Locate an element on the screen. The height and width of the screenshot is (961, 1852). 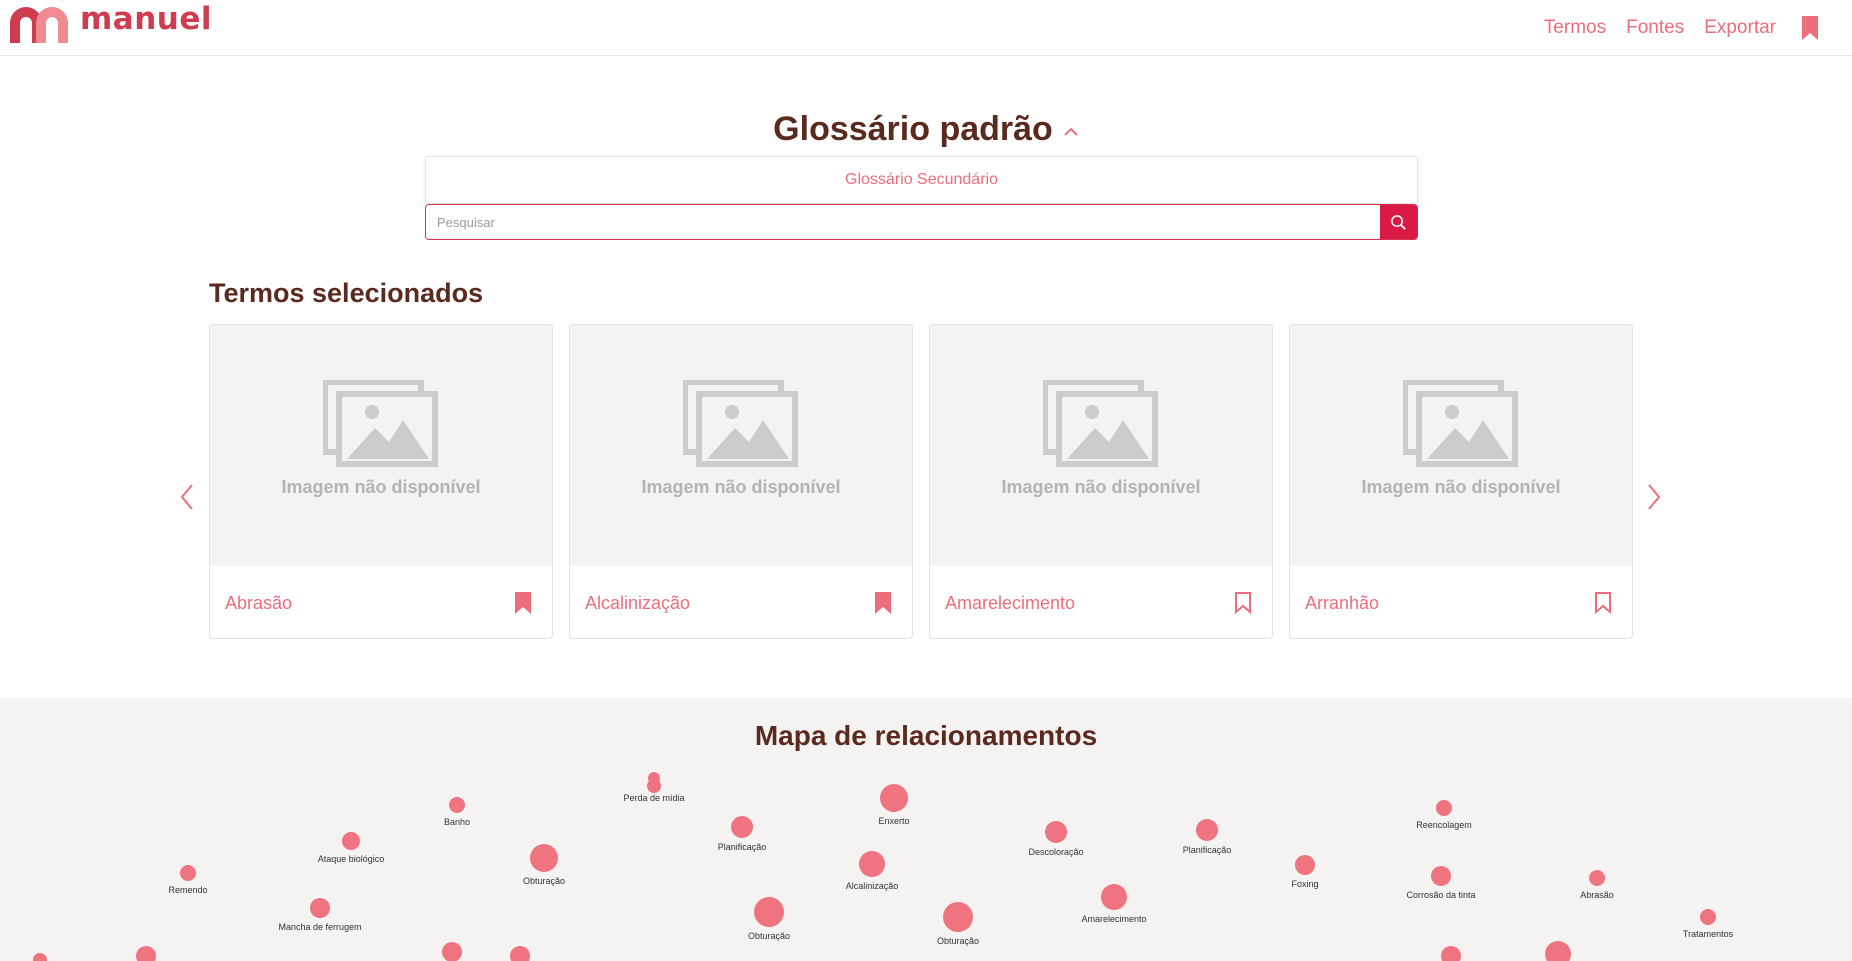
map-node-label: Foxing is located at coordinates (1304, 884).